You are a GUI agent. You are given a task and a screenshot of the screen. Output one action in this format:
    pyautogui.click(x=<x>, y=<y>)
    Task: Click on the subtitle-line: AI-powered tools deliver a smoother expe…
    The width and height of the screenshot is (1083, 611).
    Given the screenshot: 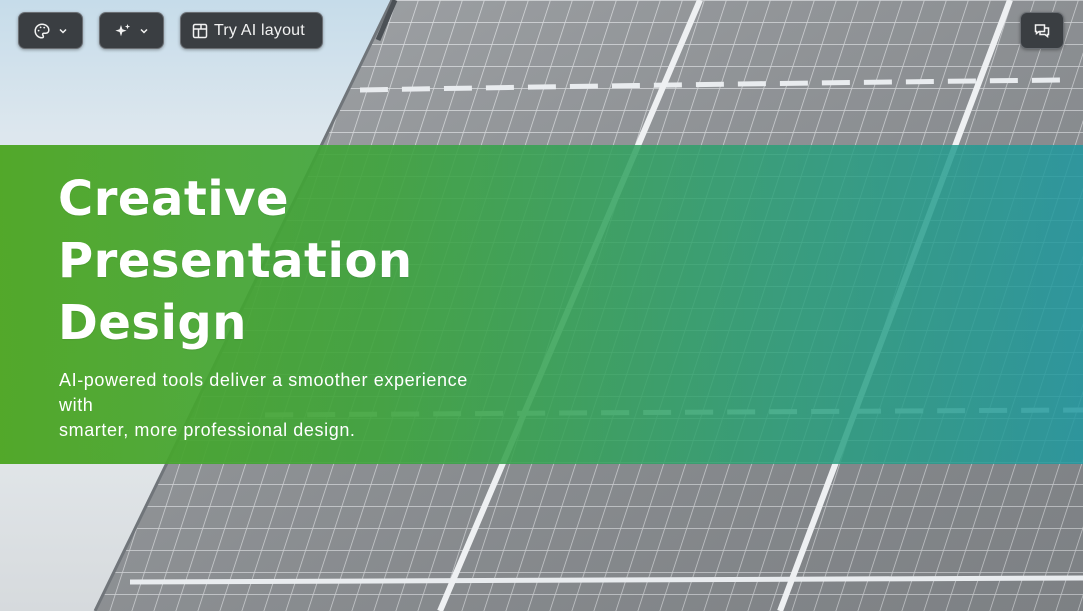 What is the action you would take?
    pyautogui.click(x=263, y=380)
    